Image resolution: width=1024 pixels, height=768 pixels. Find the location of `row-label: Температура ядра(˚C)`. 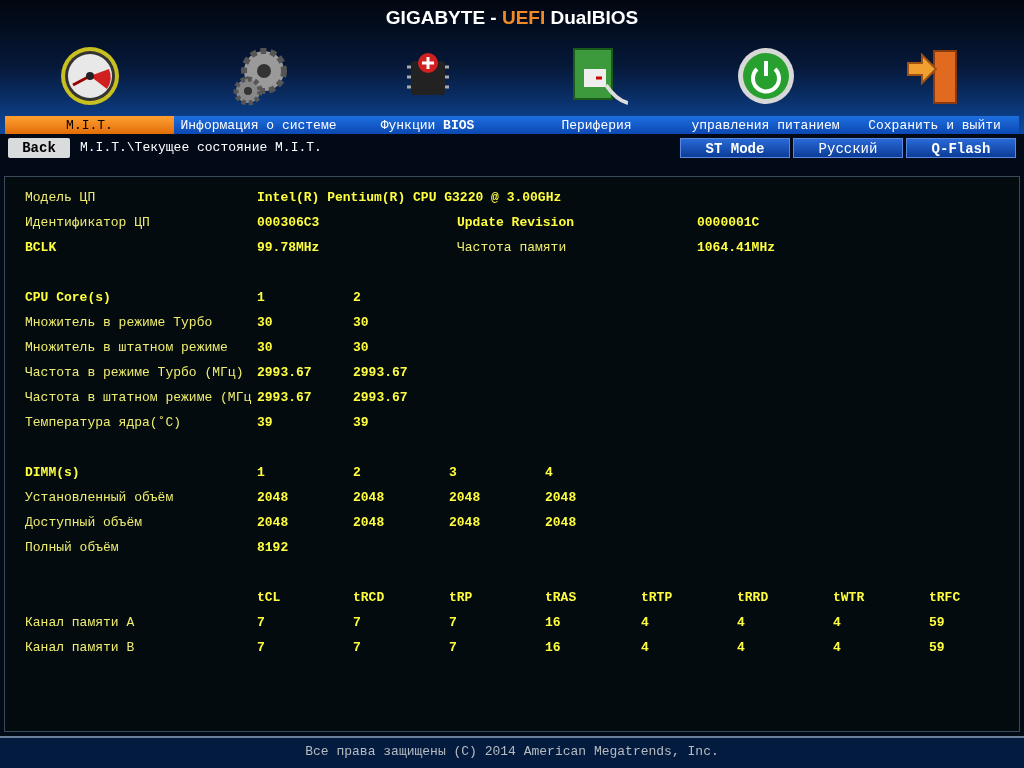

row-label: Температура ядра(˚C) is located at coordinates (103, 422).